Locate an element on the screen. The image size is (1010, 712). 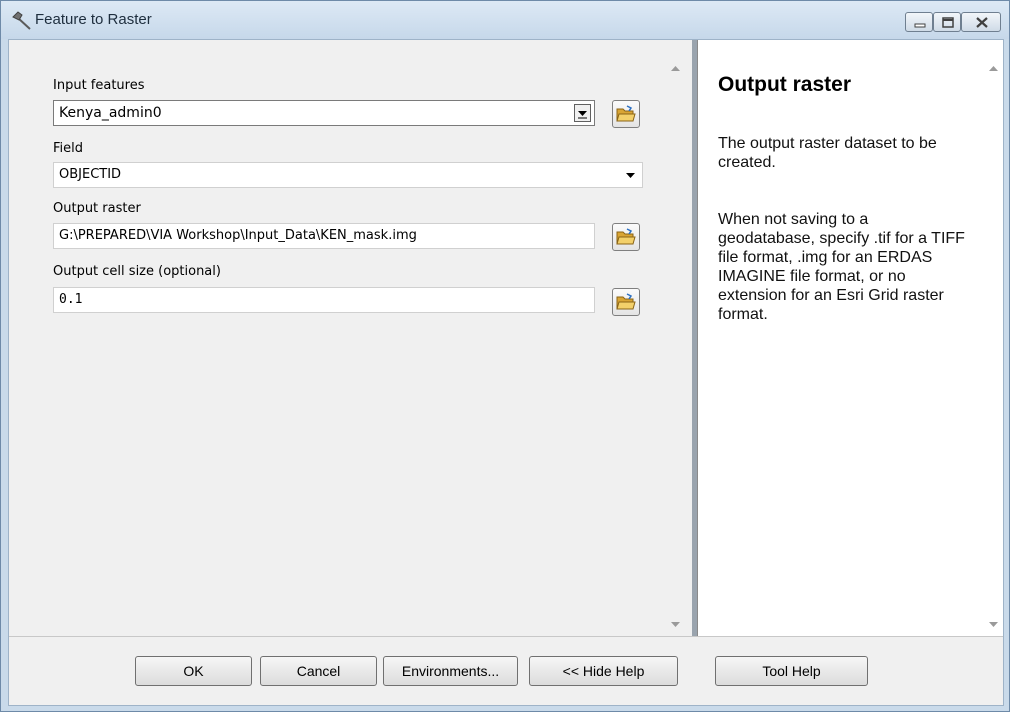
input-features-combo: Kenya_admin0 is located at coordinates (324, 113).